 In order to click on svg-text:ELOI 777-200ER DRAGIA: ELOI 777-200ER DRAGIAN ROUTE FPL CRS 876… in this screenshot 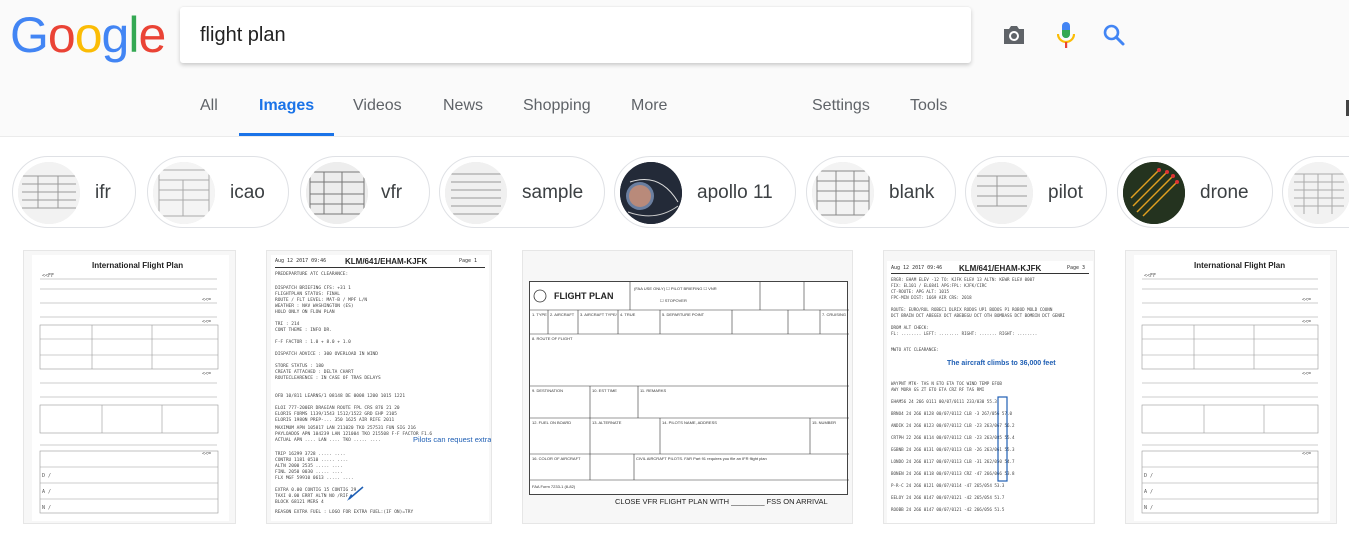, I will do `click(337, 408)`.